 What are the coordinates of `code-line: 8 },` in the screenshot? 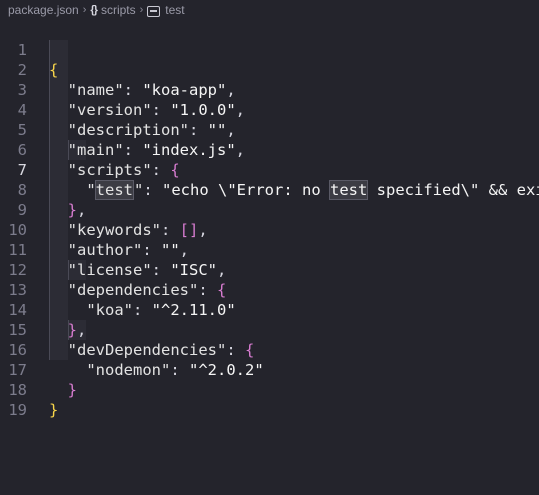 It's located at (269, 189).